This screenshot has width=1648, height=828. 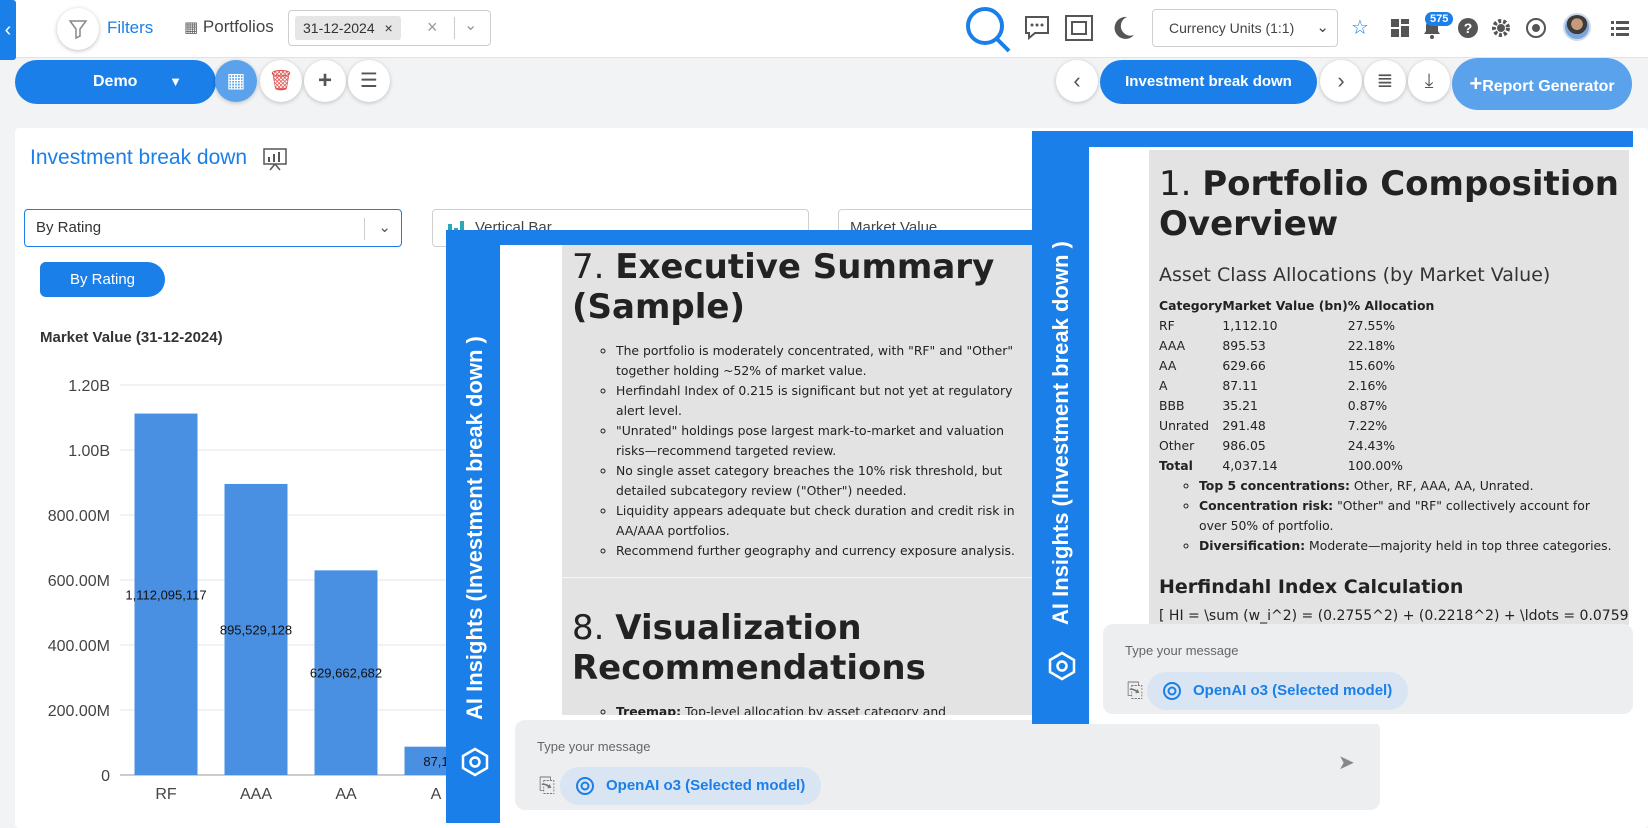 What do you see at coordinates (1277, 345) in the screenshot?
I see `table-row: AAA 895.53 22.18%` at bounding box center [1277, 345].